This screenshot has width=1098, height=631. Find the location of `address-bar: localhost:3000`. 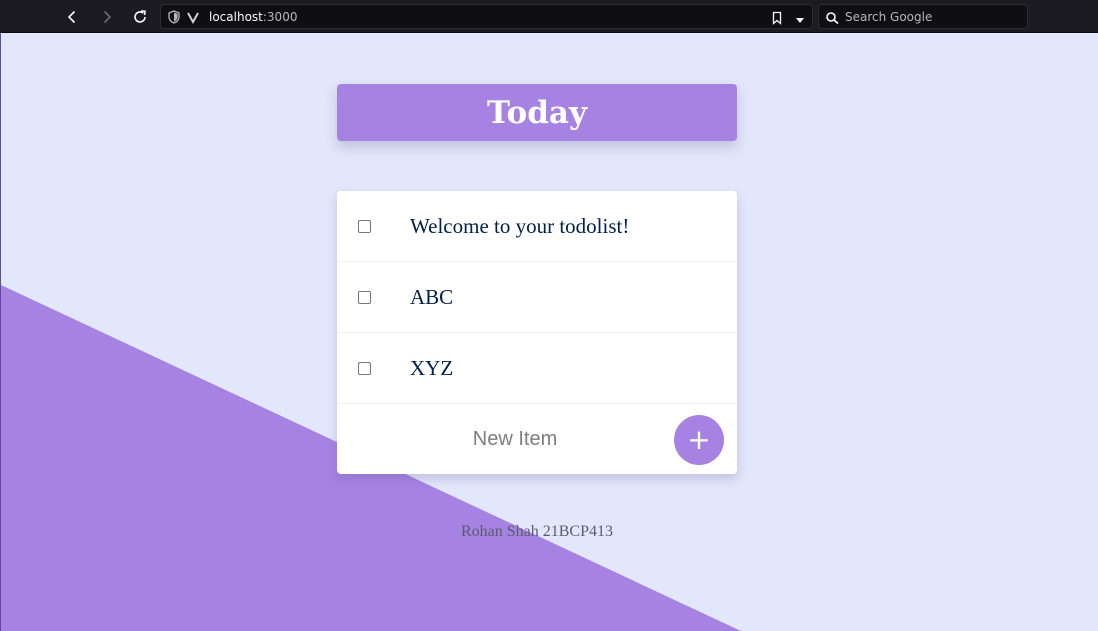

address-bar: localhost:3000 is located at coordinates (486, 16).